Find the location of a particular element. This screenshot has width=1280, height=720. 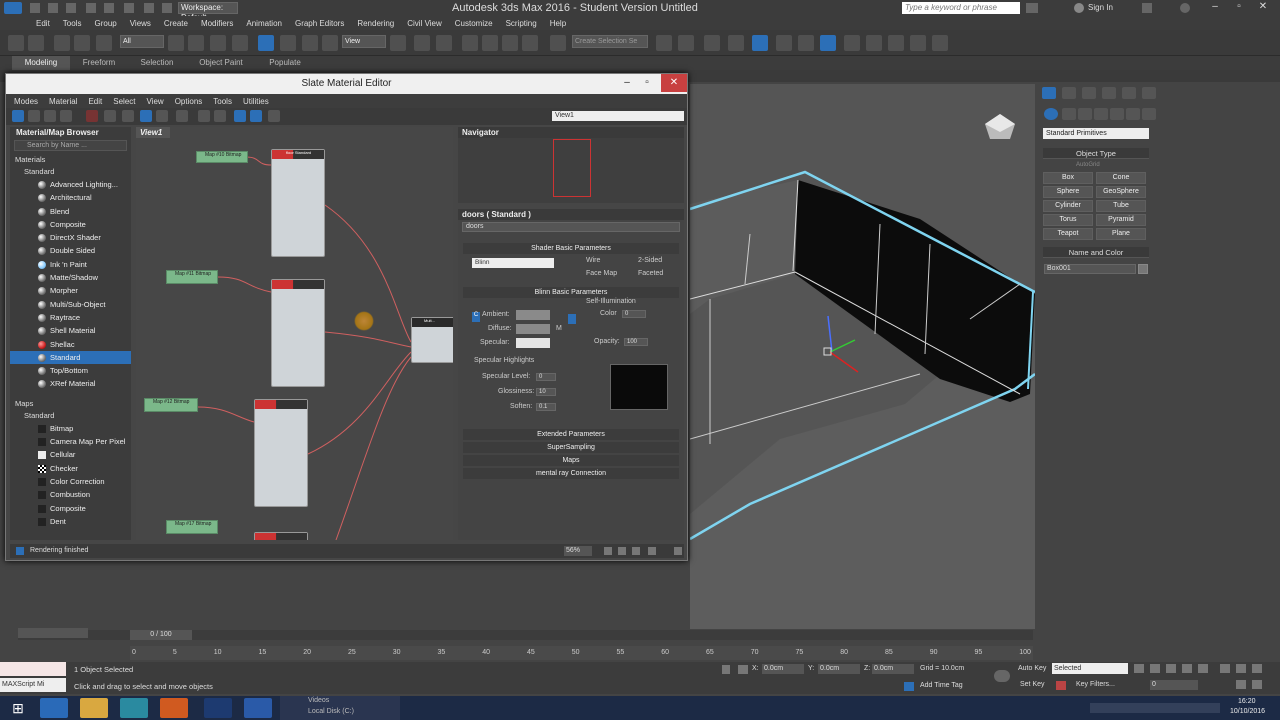

menu-create: Create is located at coordinates (176, 23).